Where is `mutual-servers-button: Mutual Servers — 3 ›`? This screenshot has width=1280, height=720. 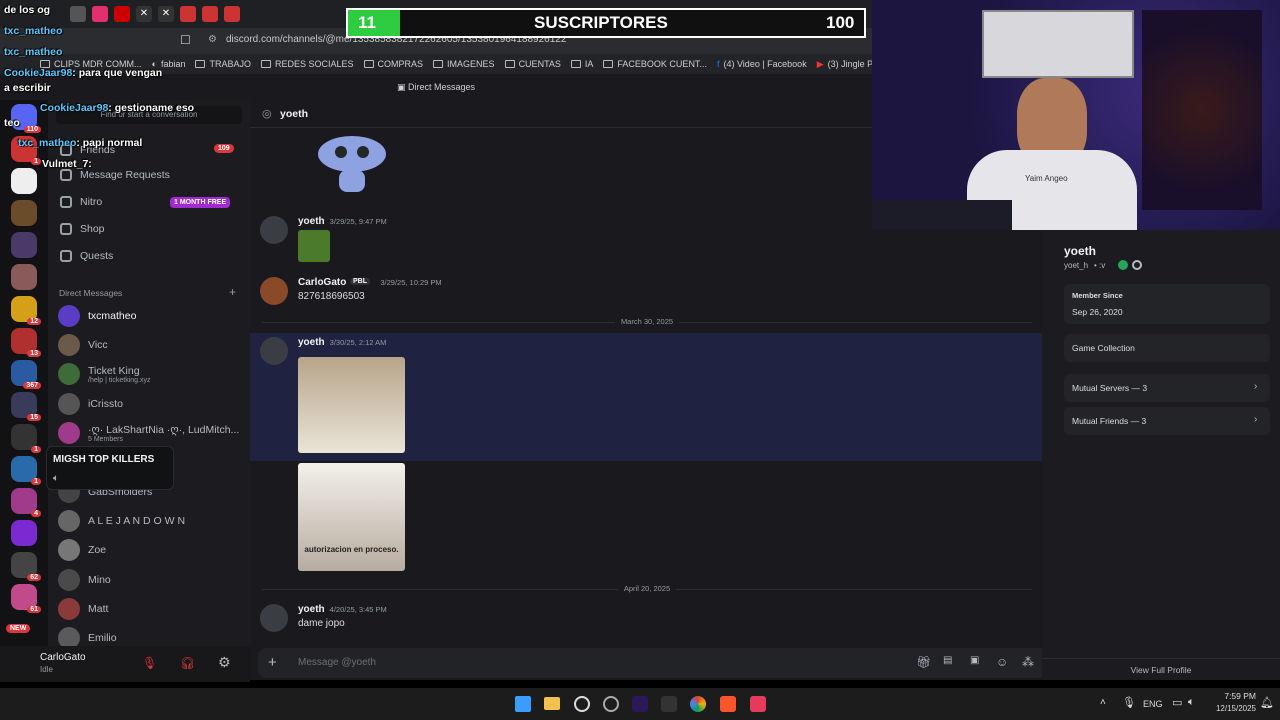 mutual-servers-button: Mutual Servers — 3 › is located at coordinates (1167, 388).